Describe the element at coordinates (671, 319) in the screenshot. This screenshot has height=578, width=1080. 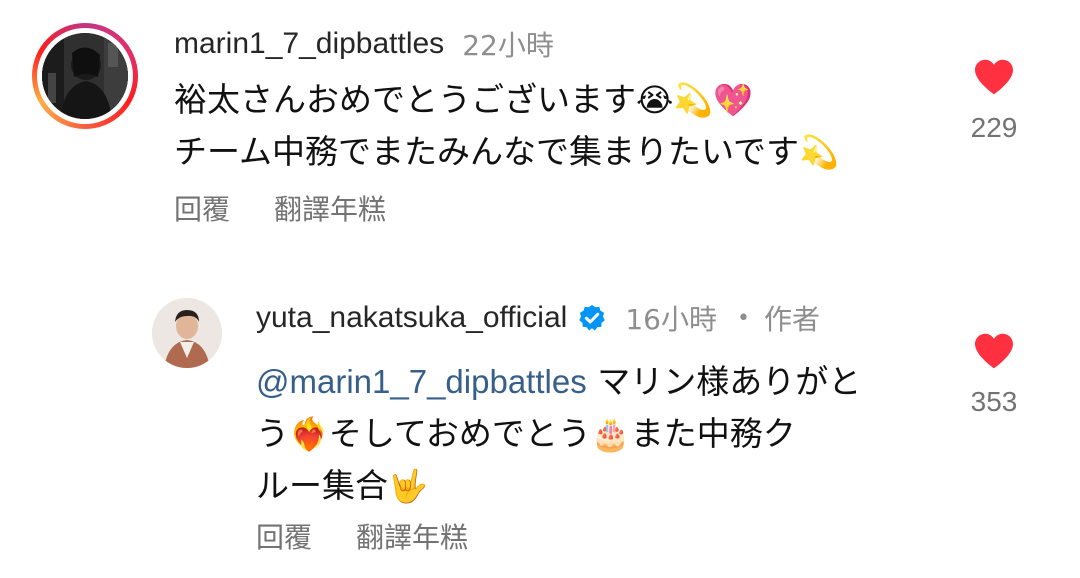
I see `comment-time: 16小時` at that location.